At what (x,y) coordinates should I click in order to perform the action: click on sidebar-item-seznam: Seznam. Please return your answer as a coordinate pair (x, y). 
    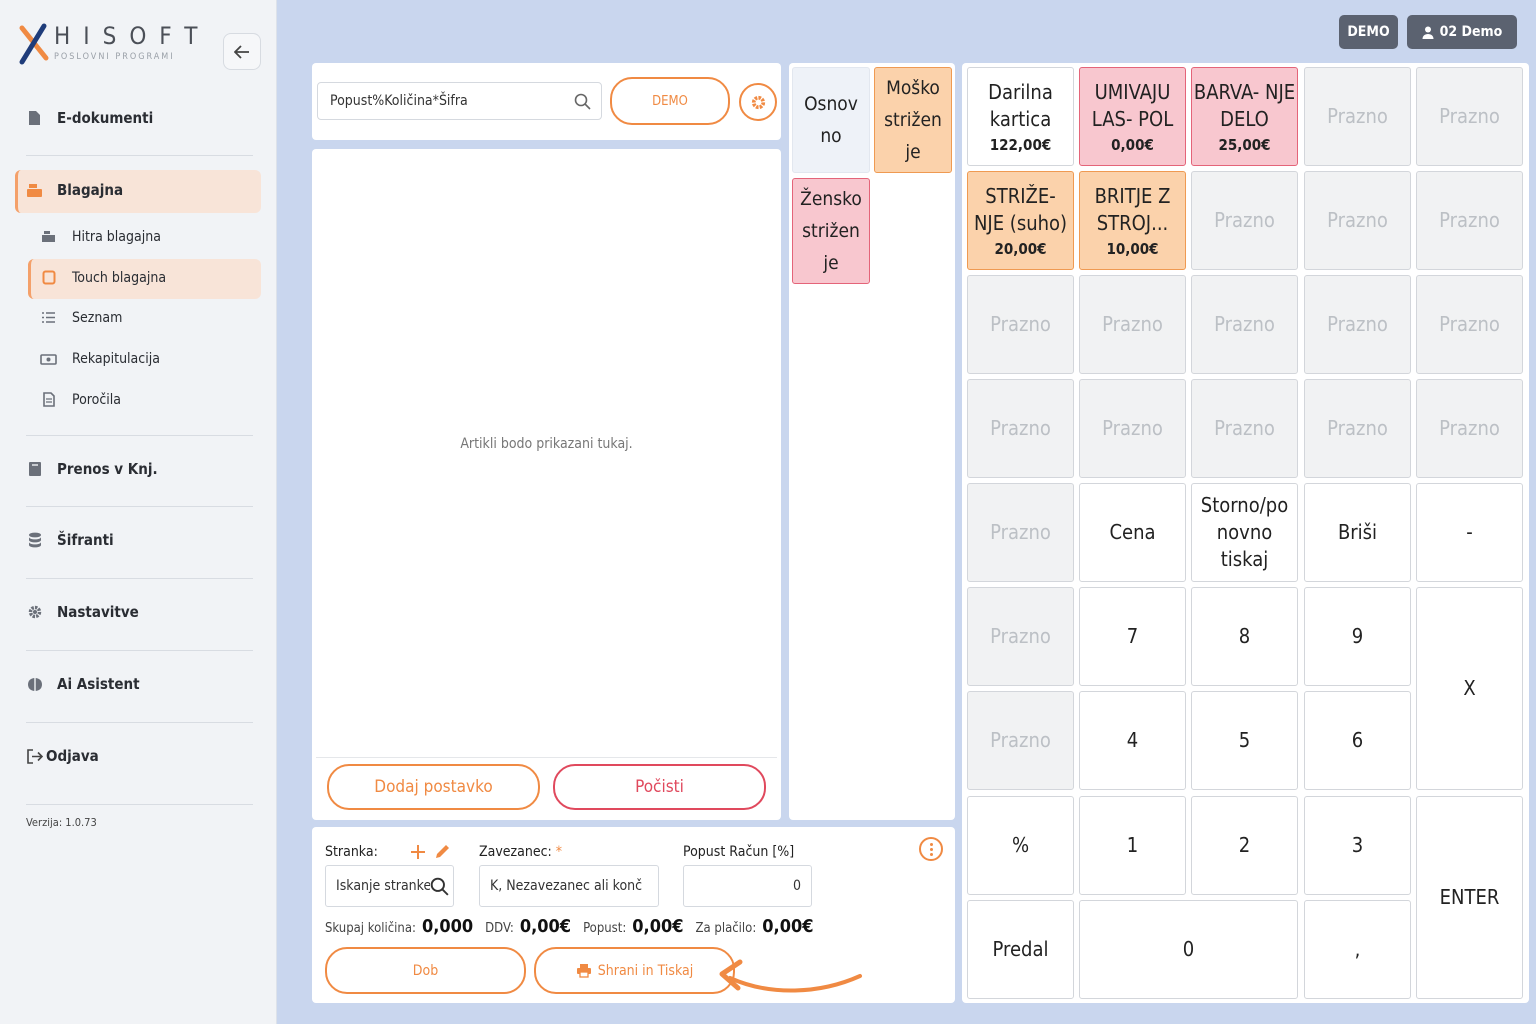
    Looking at the image, I should click on (81, 317).